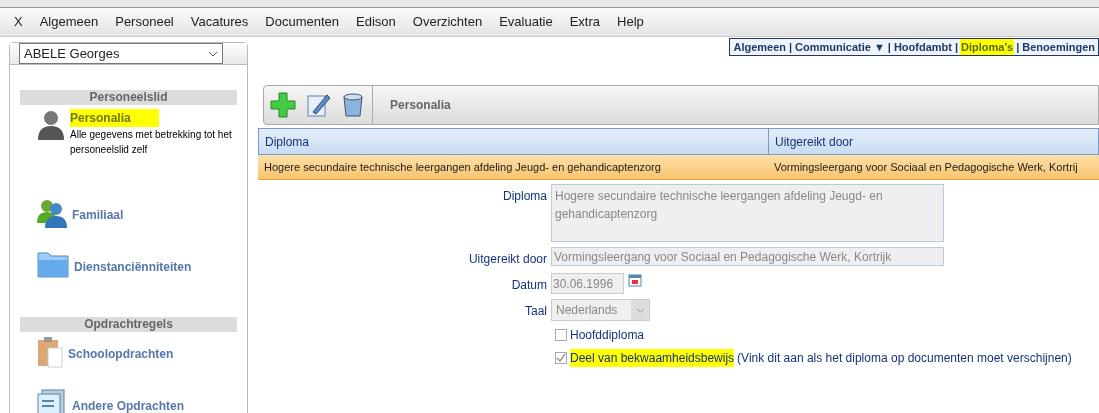 Image resolution: width=1099 pixels, height=413 pixels. What do you see at coordinates (507, 259) in the screenshot?
I see `field-label: Uitgereikt door` at bounding box center [507, 259].